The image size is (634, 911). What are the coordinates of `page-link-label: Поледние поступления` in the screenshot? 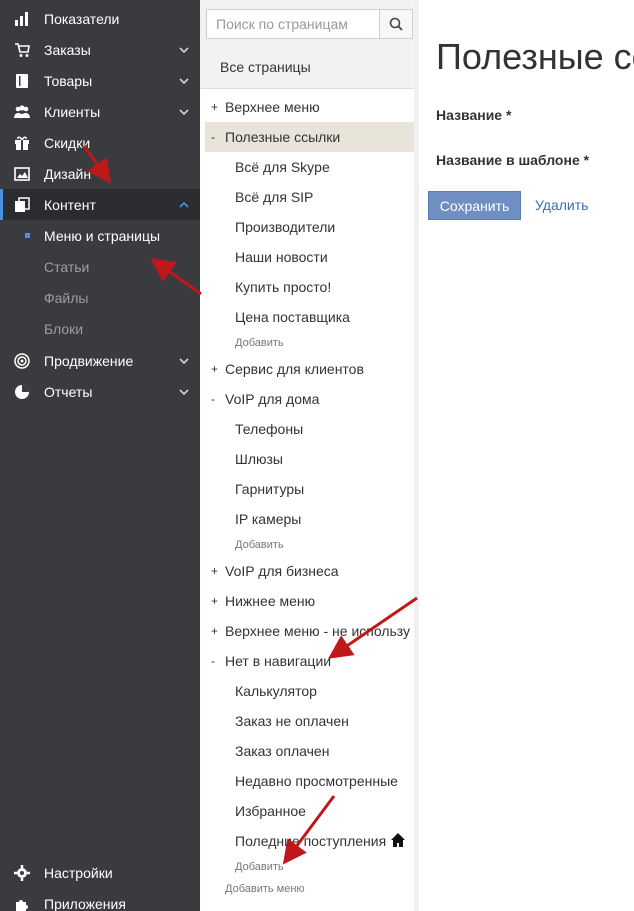 It's located at (310, 841).